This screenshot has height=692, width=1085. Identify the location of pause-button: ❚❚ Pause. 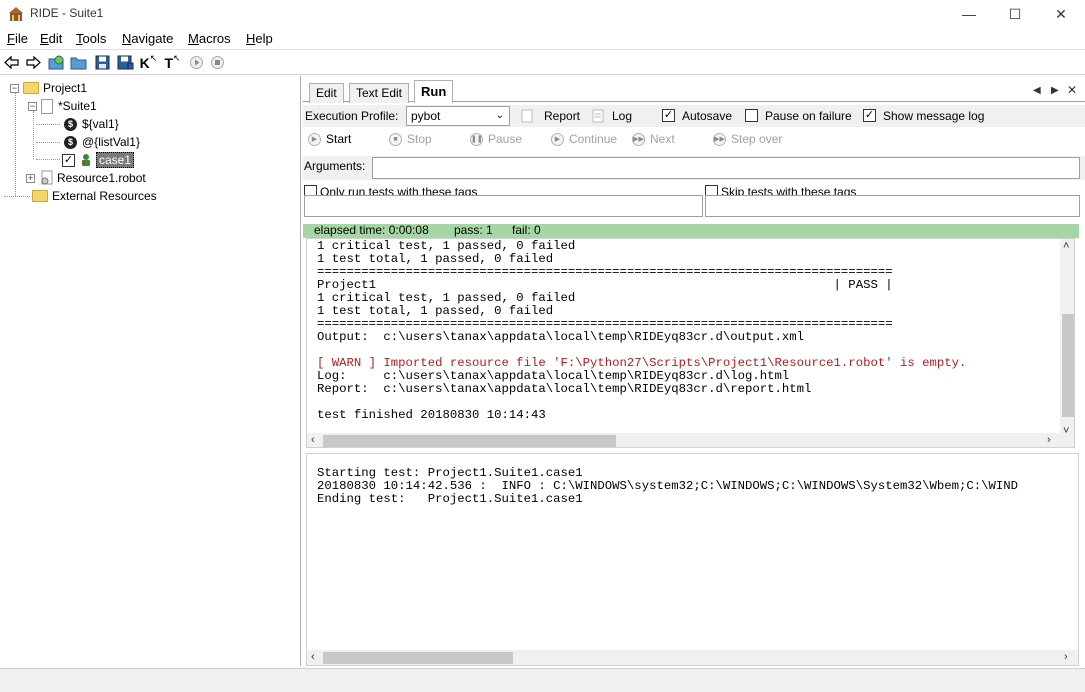
(496, 139).